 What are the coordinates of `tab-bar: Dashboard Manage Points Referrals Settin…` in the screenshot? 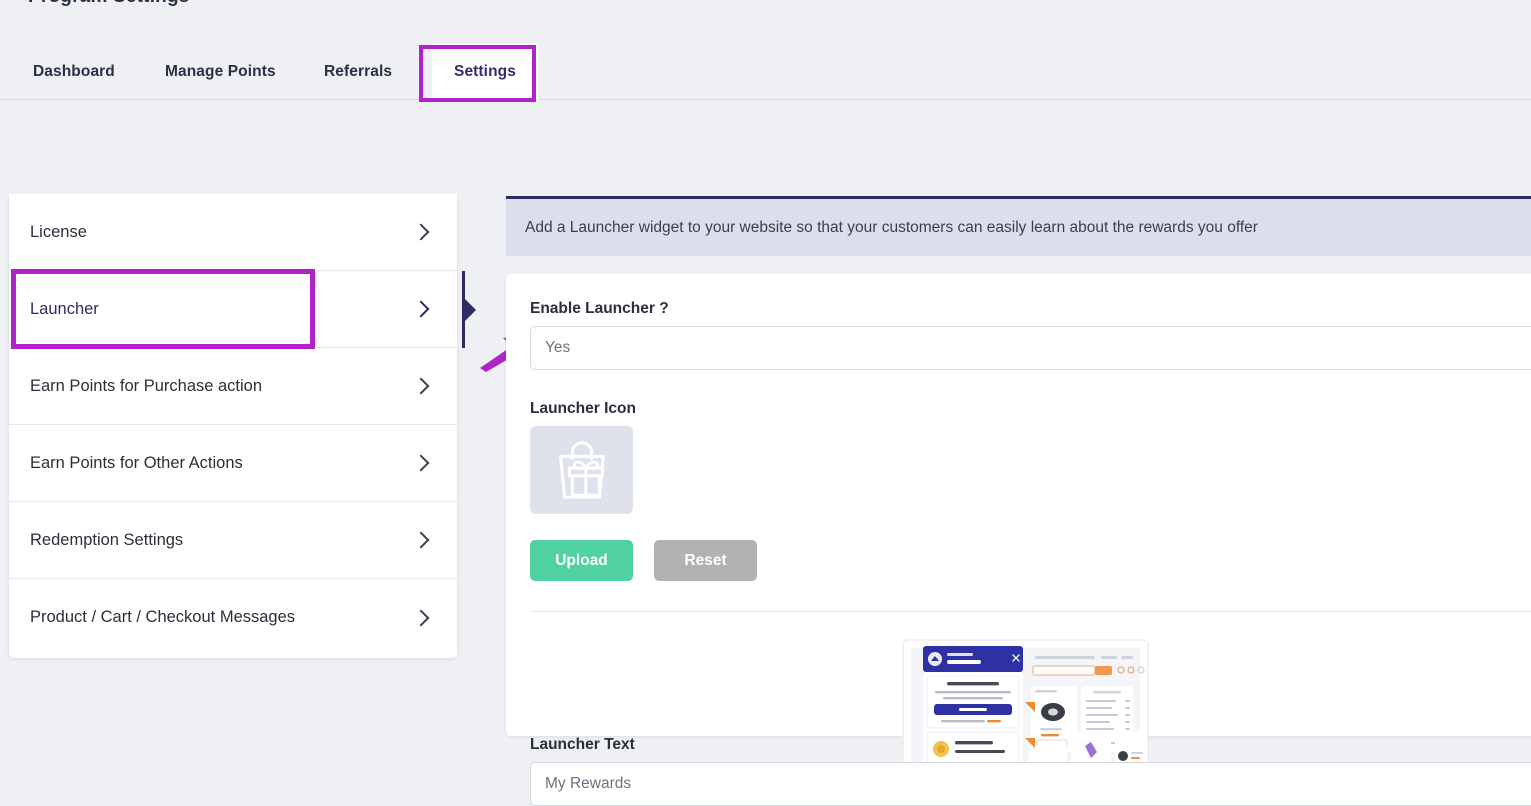 It's located at (765, 72).